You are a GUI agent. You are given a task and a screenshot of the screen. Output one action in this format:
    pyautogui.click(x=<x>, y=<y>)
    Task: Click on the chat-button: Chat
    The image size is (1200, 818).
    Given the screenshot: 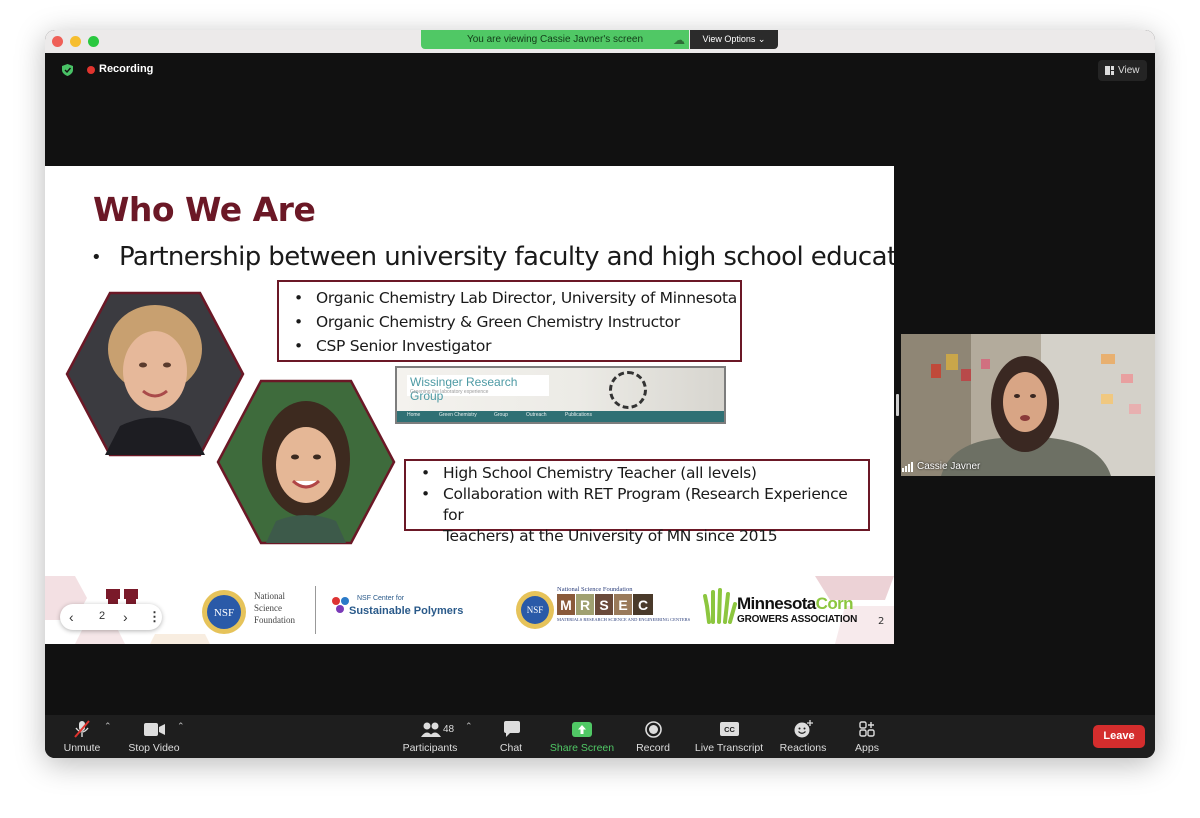 What is the action you would take?
    pyautogui.click(x=511, y=736)
    